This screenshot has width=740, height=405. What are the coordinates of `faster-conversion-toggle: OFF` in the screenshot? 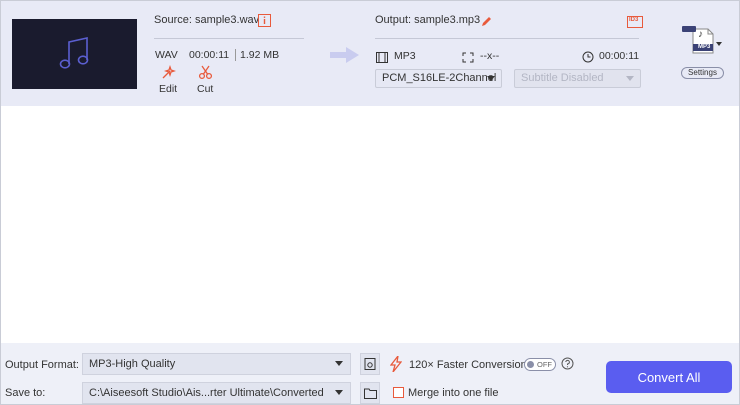 It's located at (540, 364).